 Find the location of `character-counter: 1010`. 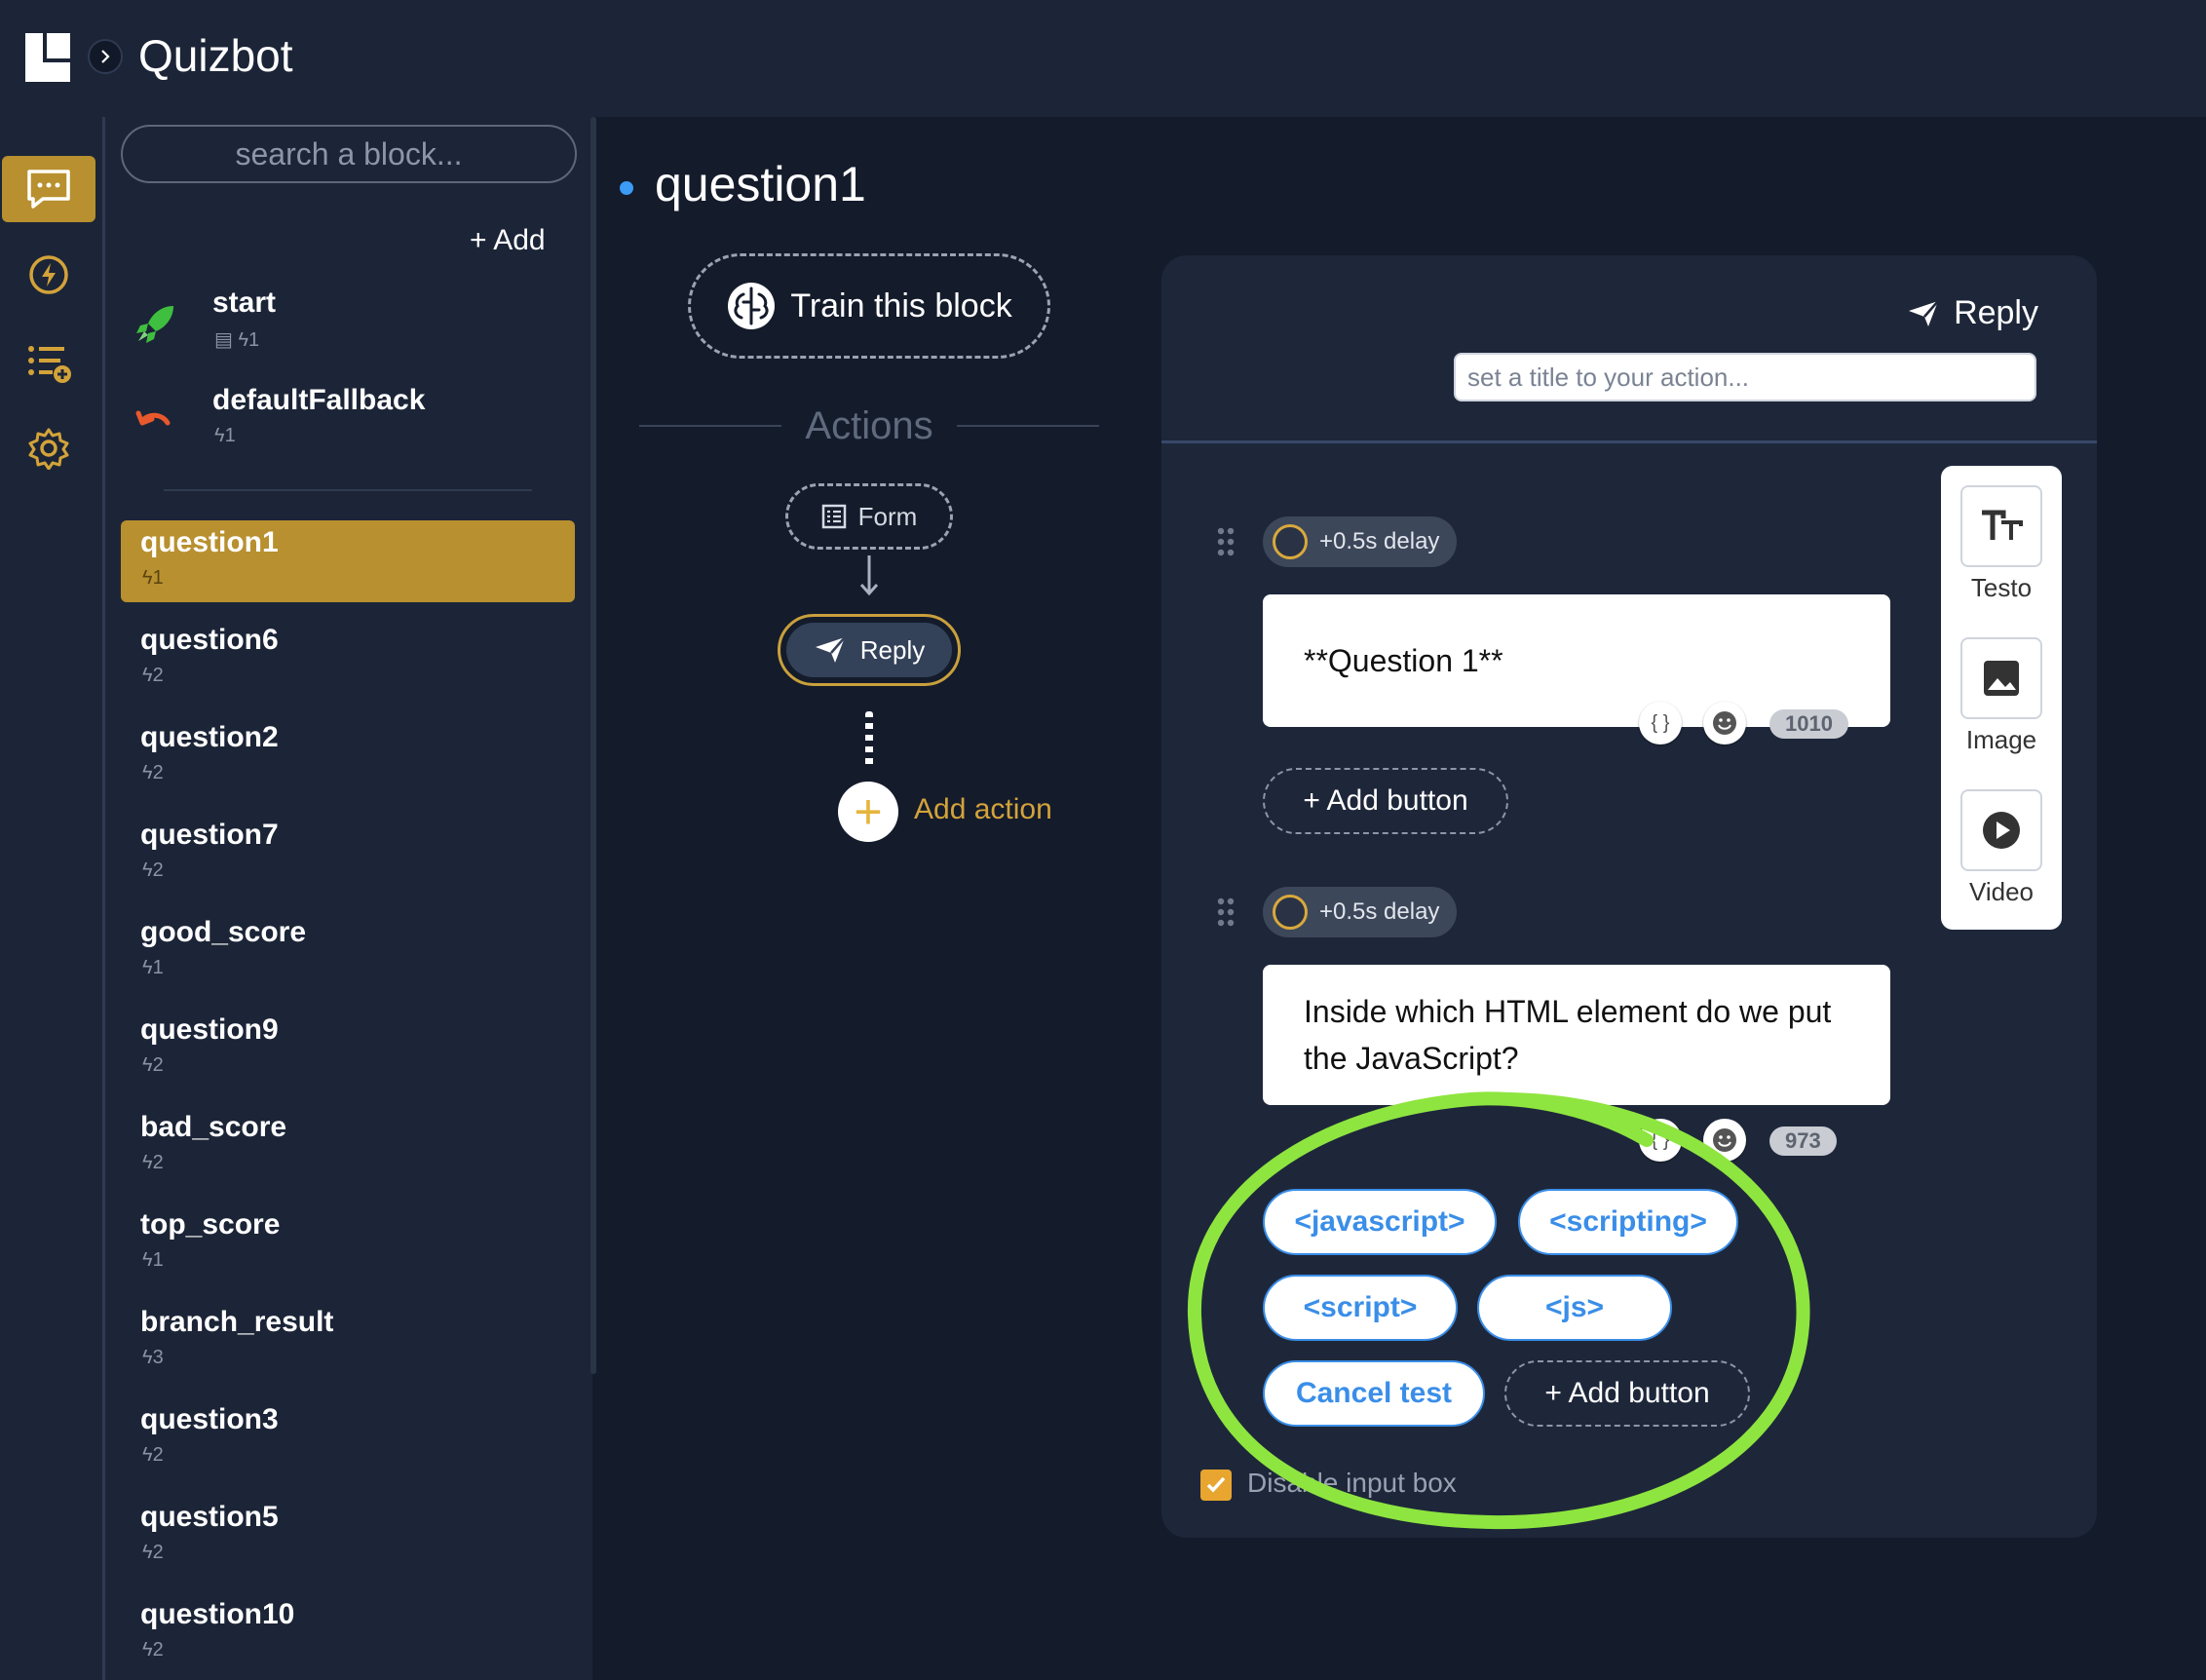

character-counter: 1010 is located at coordinates (1809, 724).